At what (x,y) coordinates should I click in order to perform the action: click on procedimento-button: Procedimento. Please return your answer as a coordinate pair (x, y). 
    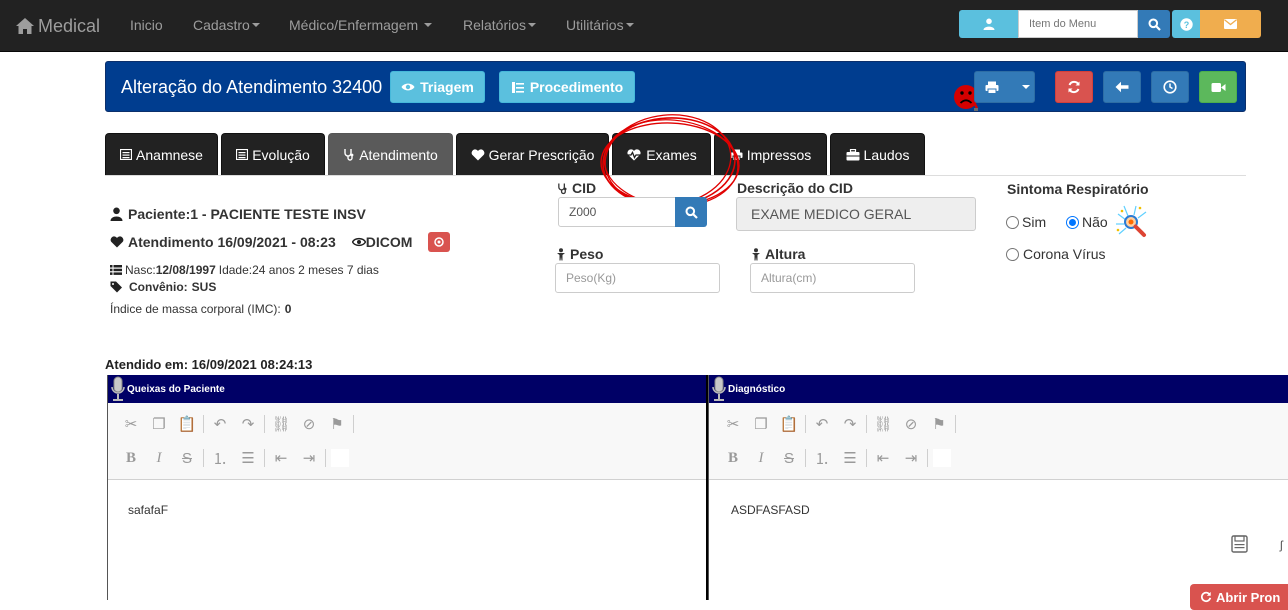
    Looking at the image, I should click on (567, 87).